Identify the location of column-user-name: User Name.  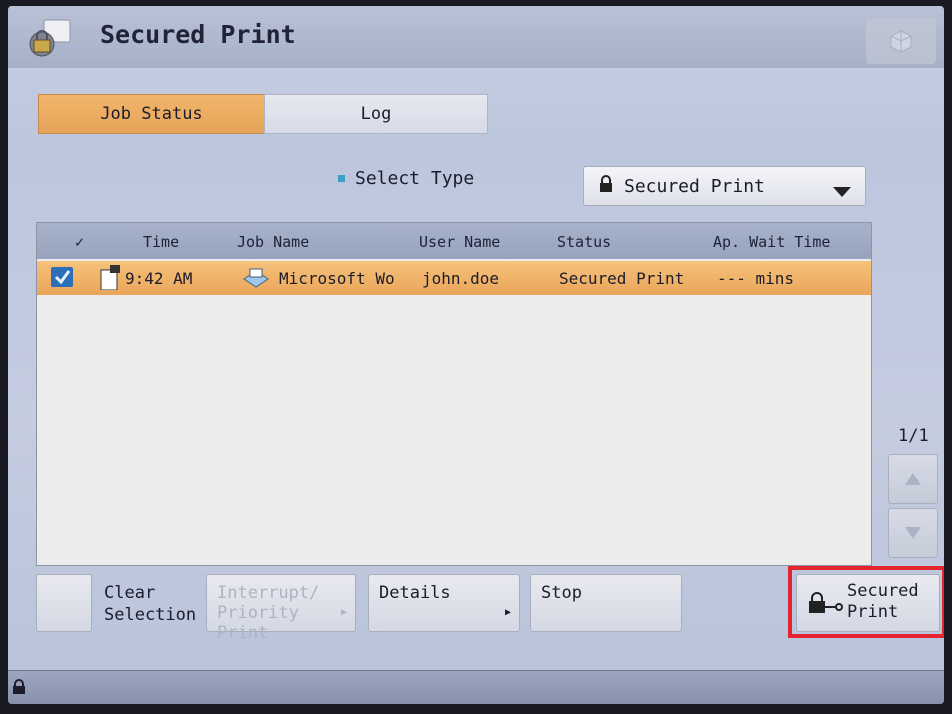
(460, 242).